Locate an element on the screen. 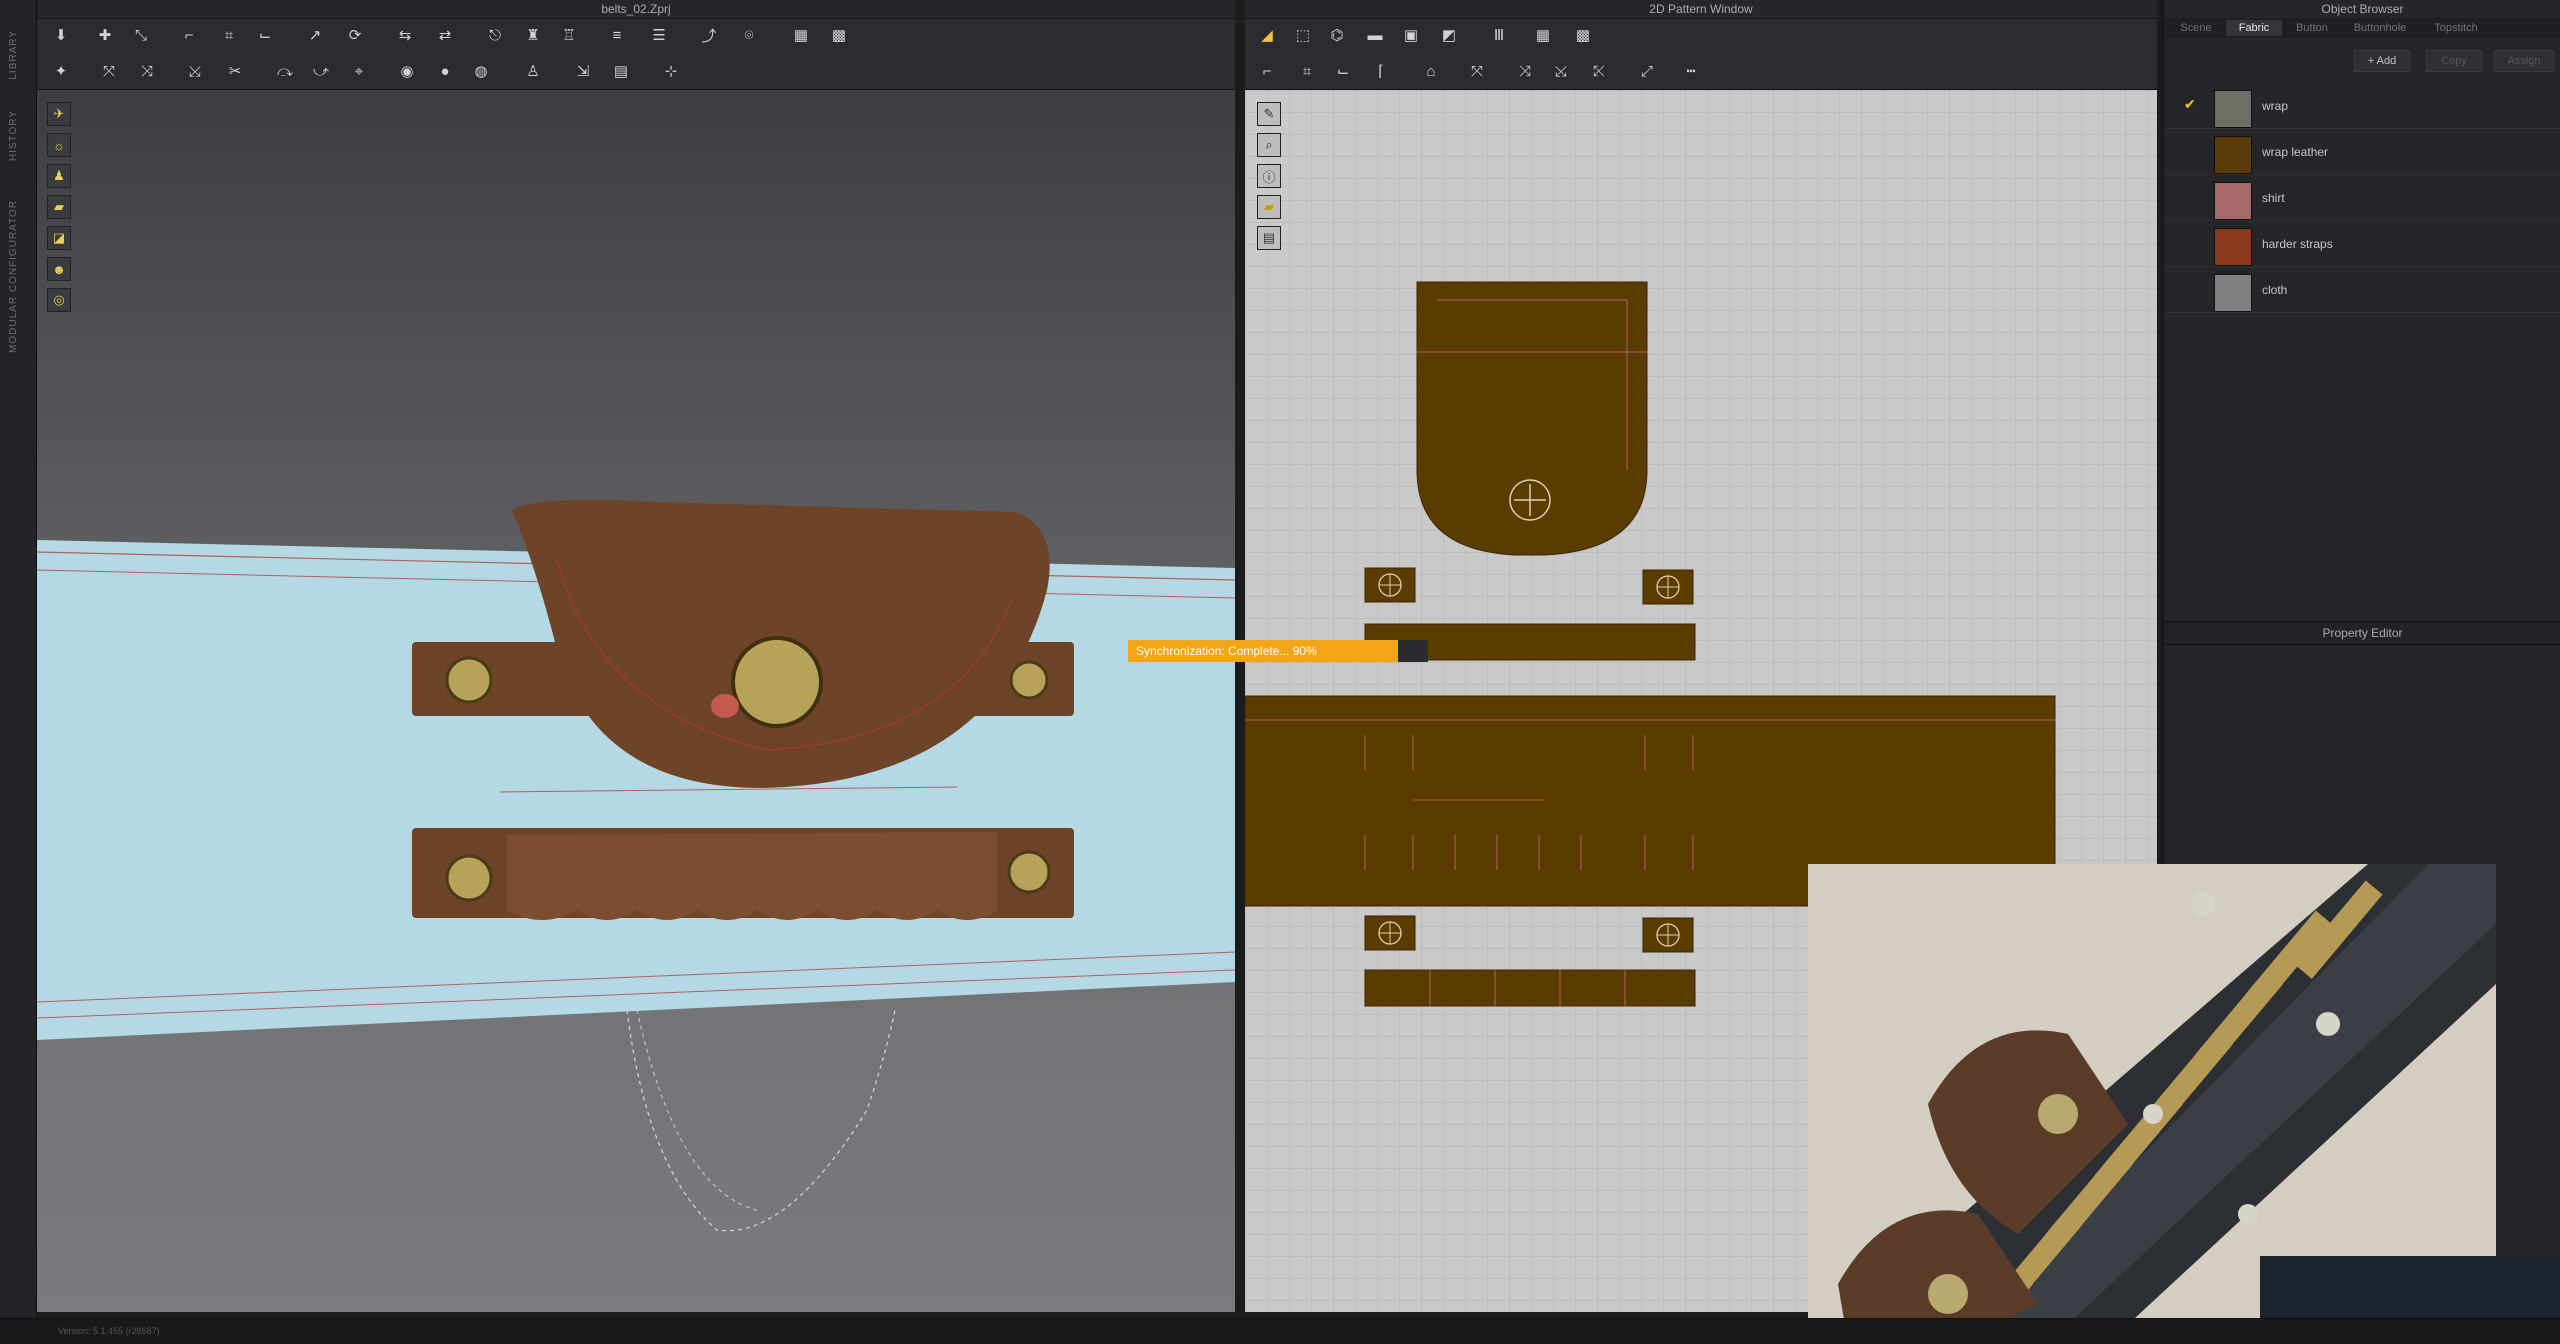  split-tool-icon: ⊹ is located at coordinates (671, 71).